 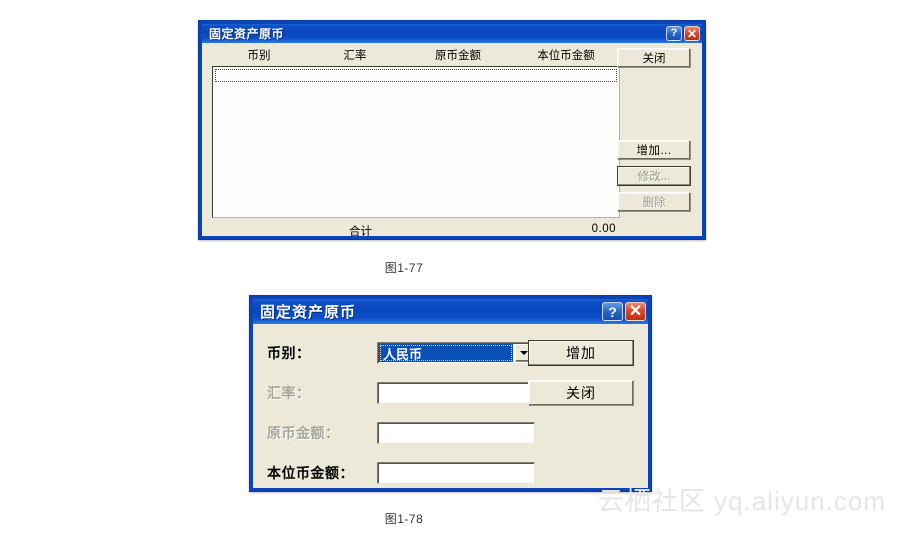 I want to click on currency-select: 人民币, so click(x=456, y=353).